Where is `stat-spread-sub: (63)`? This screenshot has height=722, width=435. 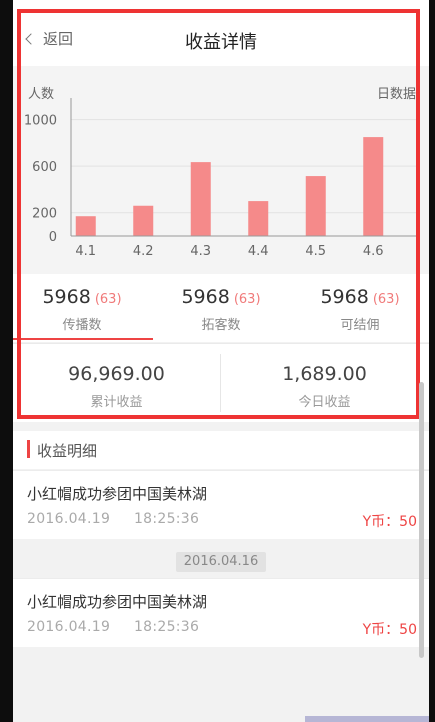 stat-spread-sub: (63) is located at coordinates (108, 299).